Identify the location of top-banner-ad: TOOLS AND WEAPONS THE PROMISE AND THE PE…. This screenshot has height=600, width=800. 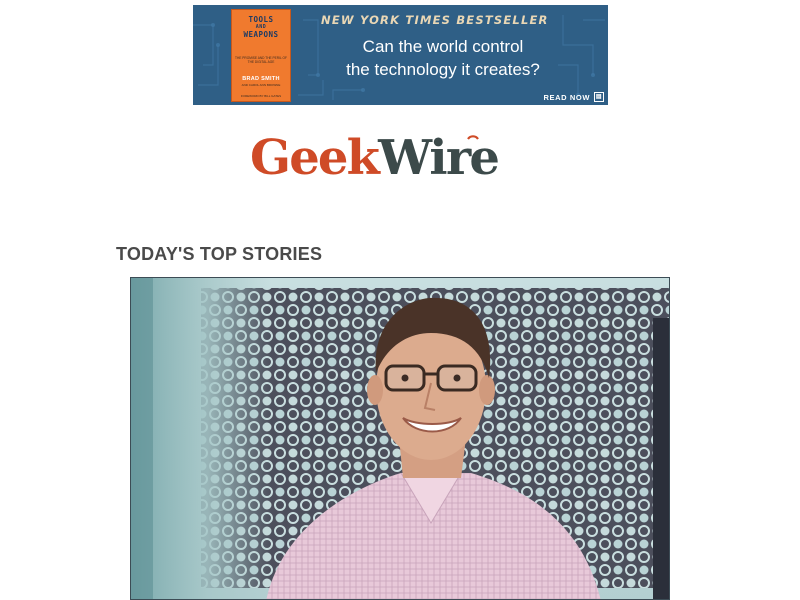
(400, 55).